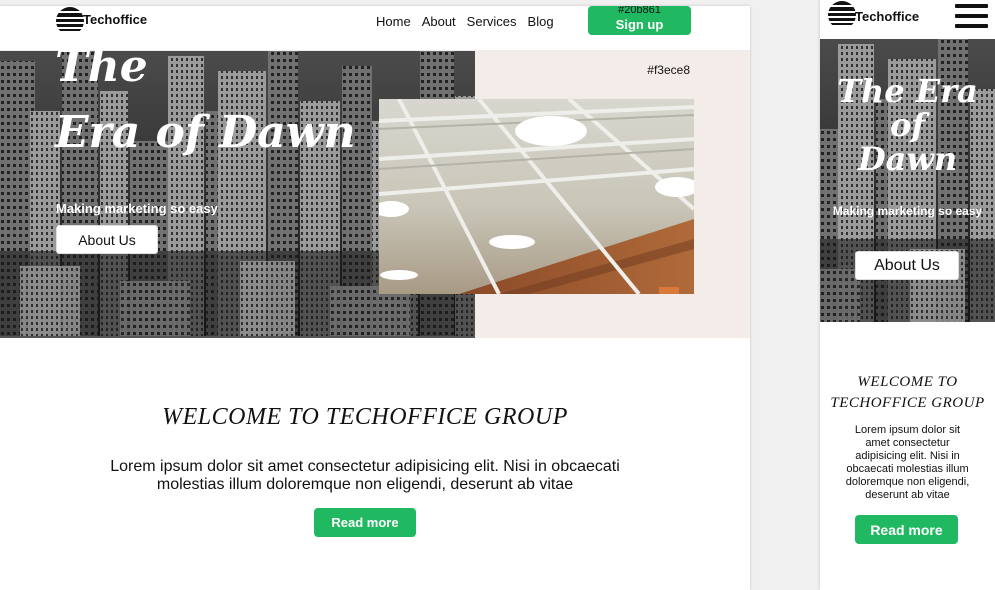 The width and height of the screenshot is (995, 590). What do you see at coordinates (639, 24) in the screenshot?
I see `signup-label: Sign up` at bounding box center [639, 24].